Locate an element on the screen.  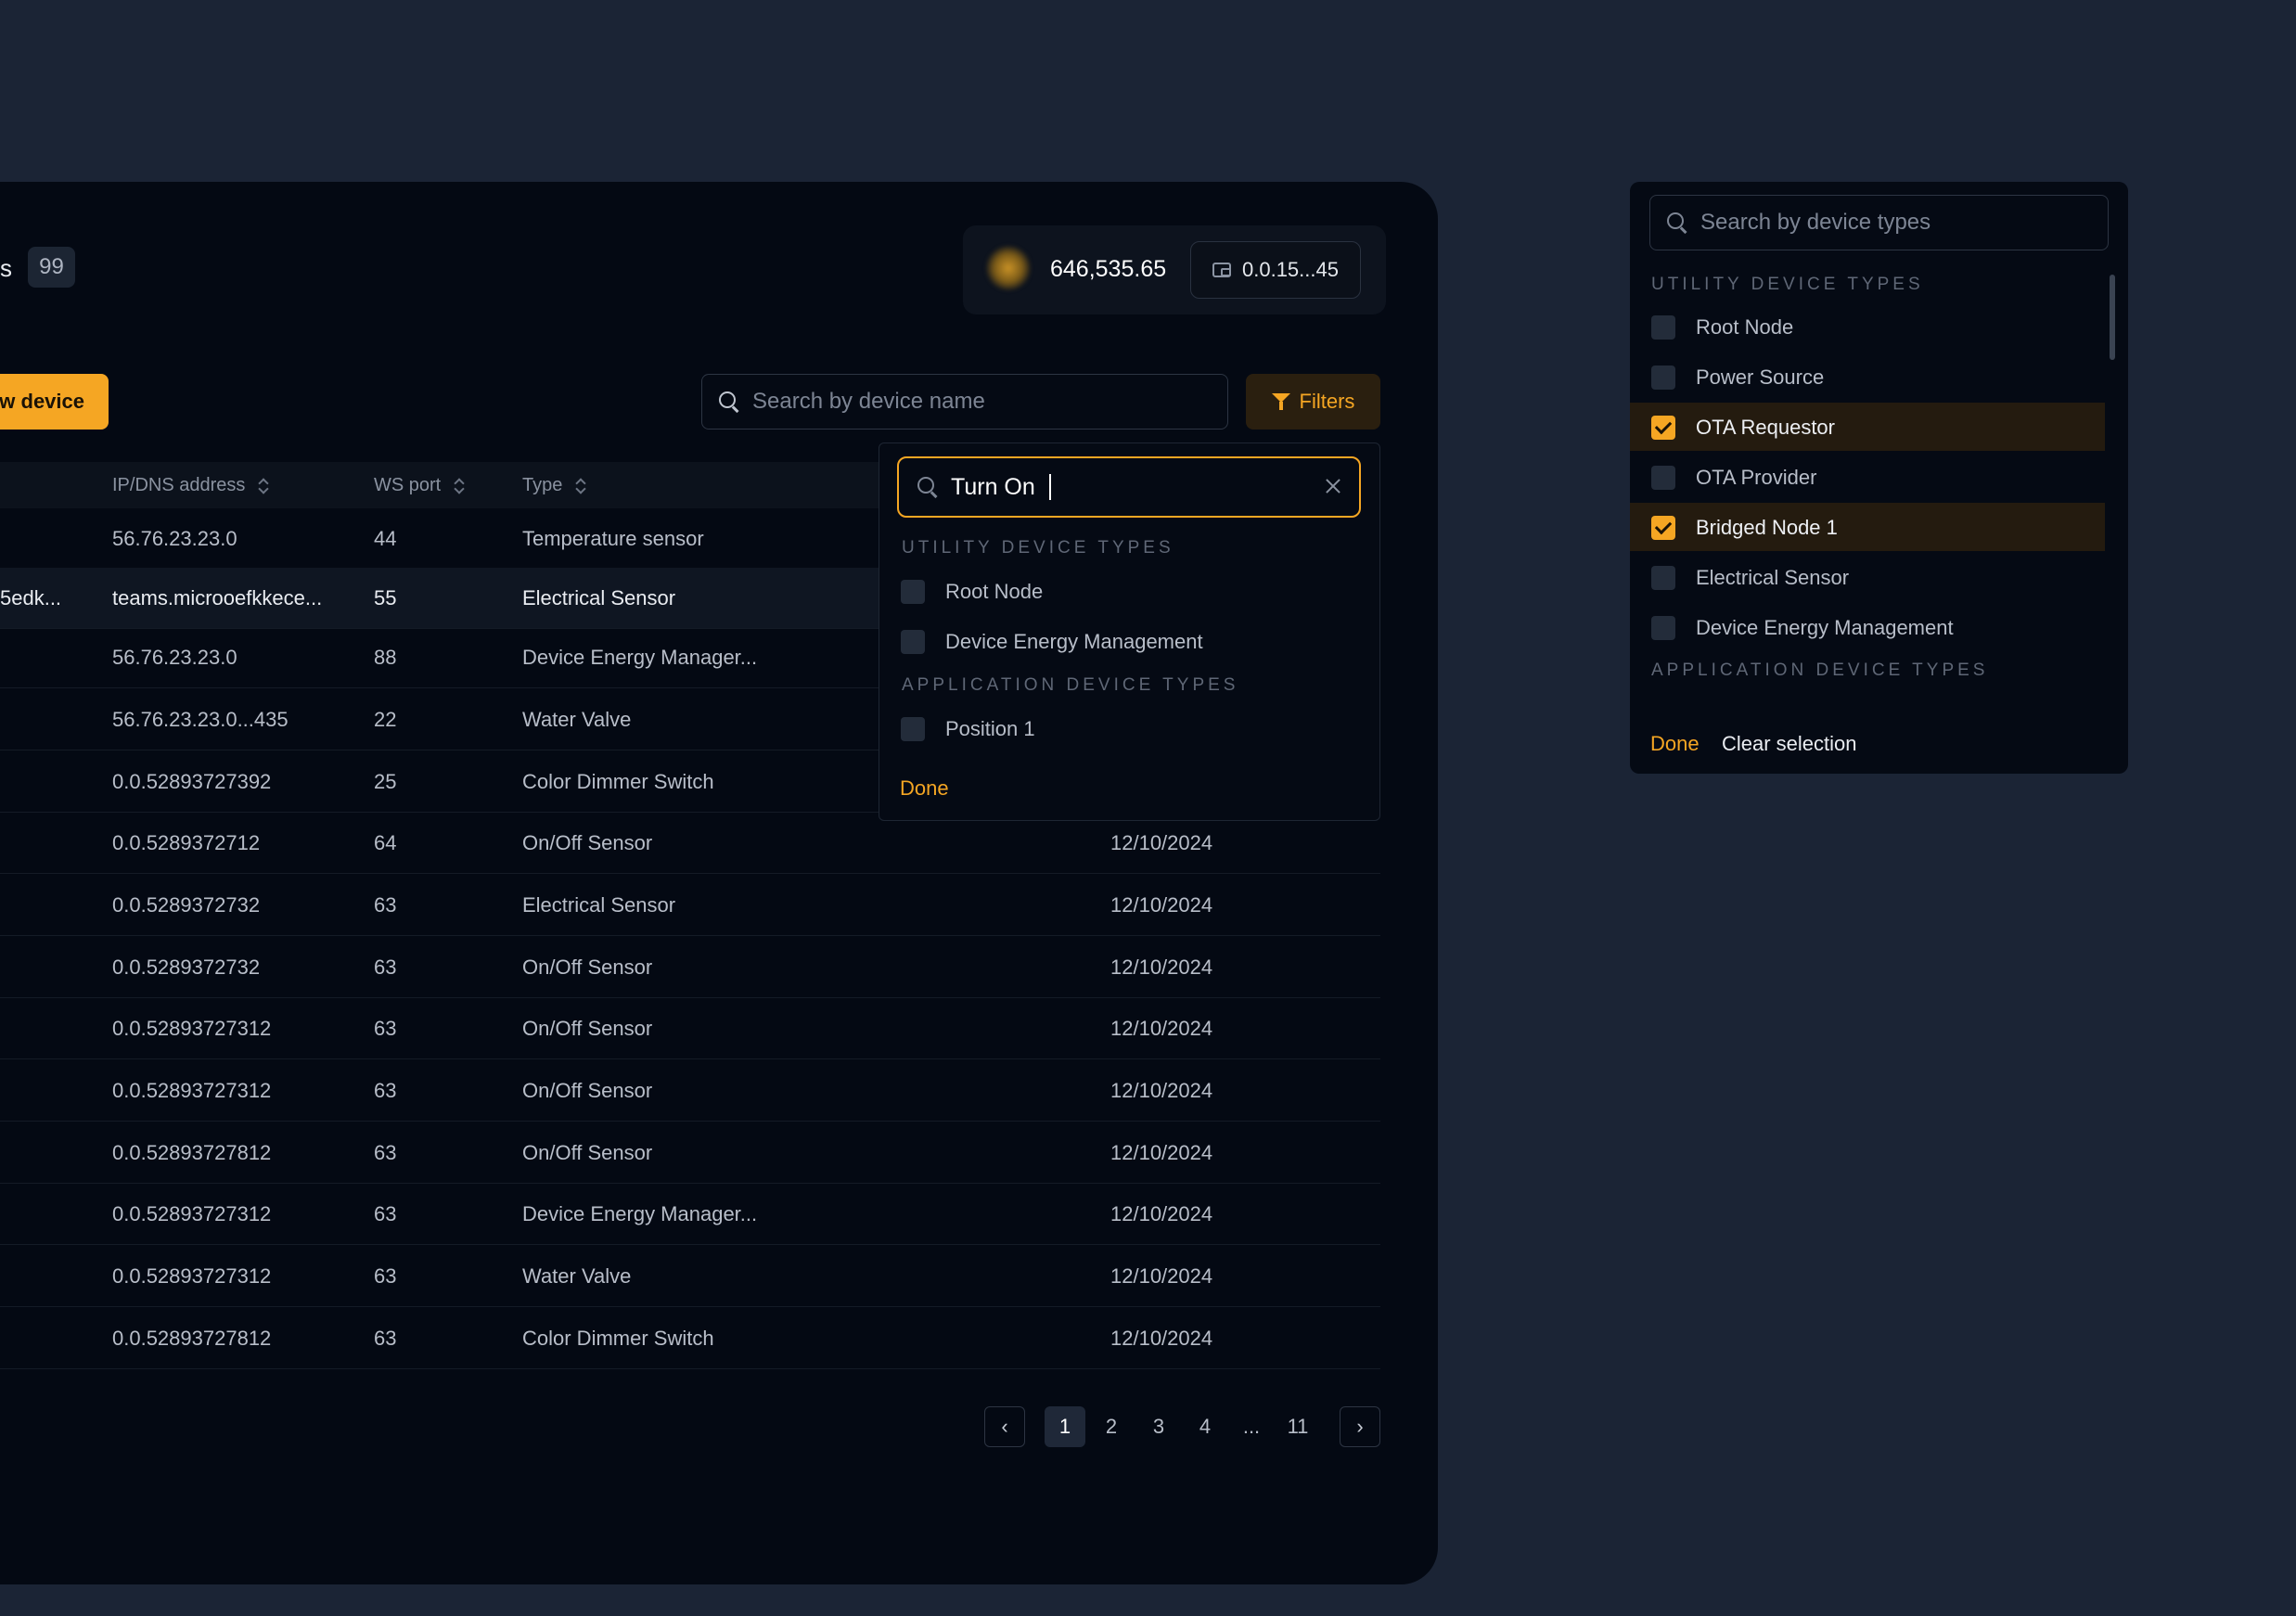
column-type: Type is located at coordinates (554, 485).